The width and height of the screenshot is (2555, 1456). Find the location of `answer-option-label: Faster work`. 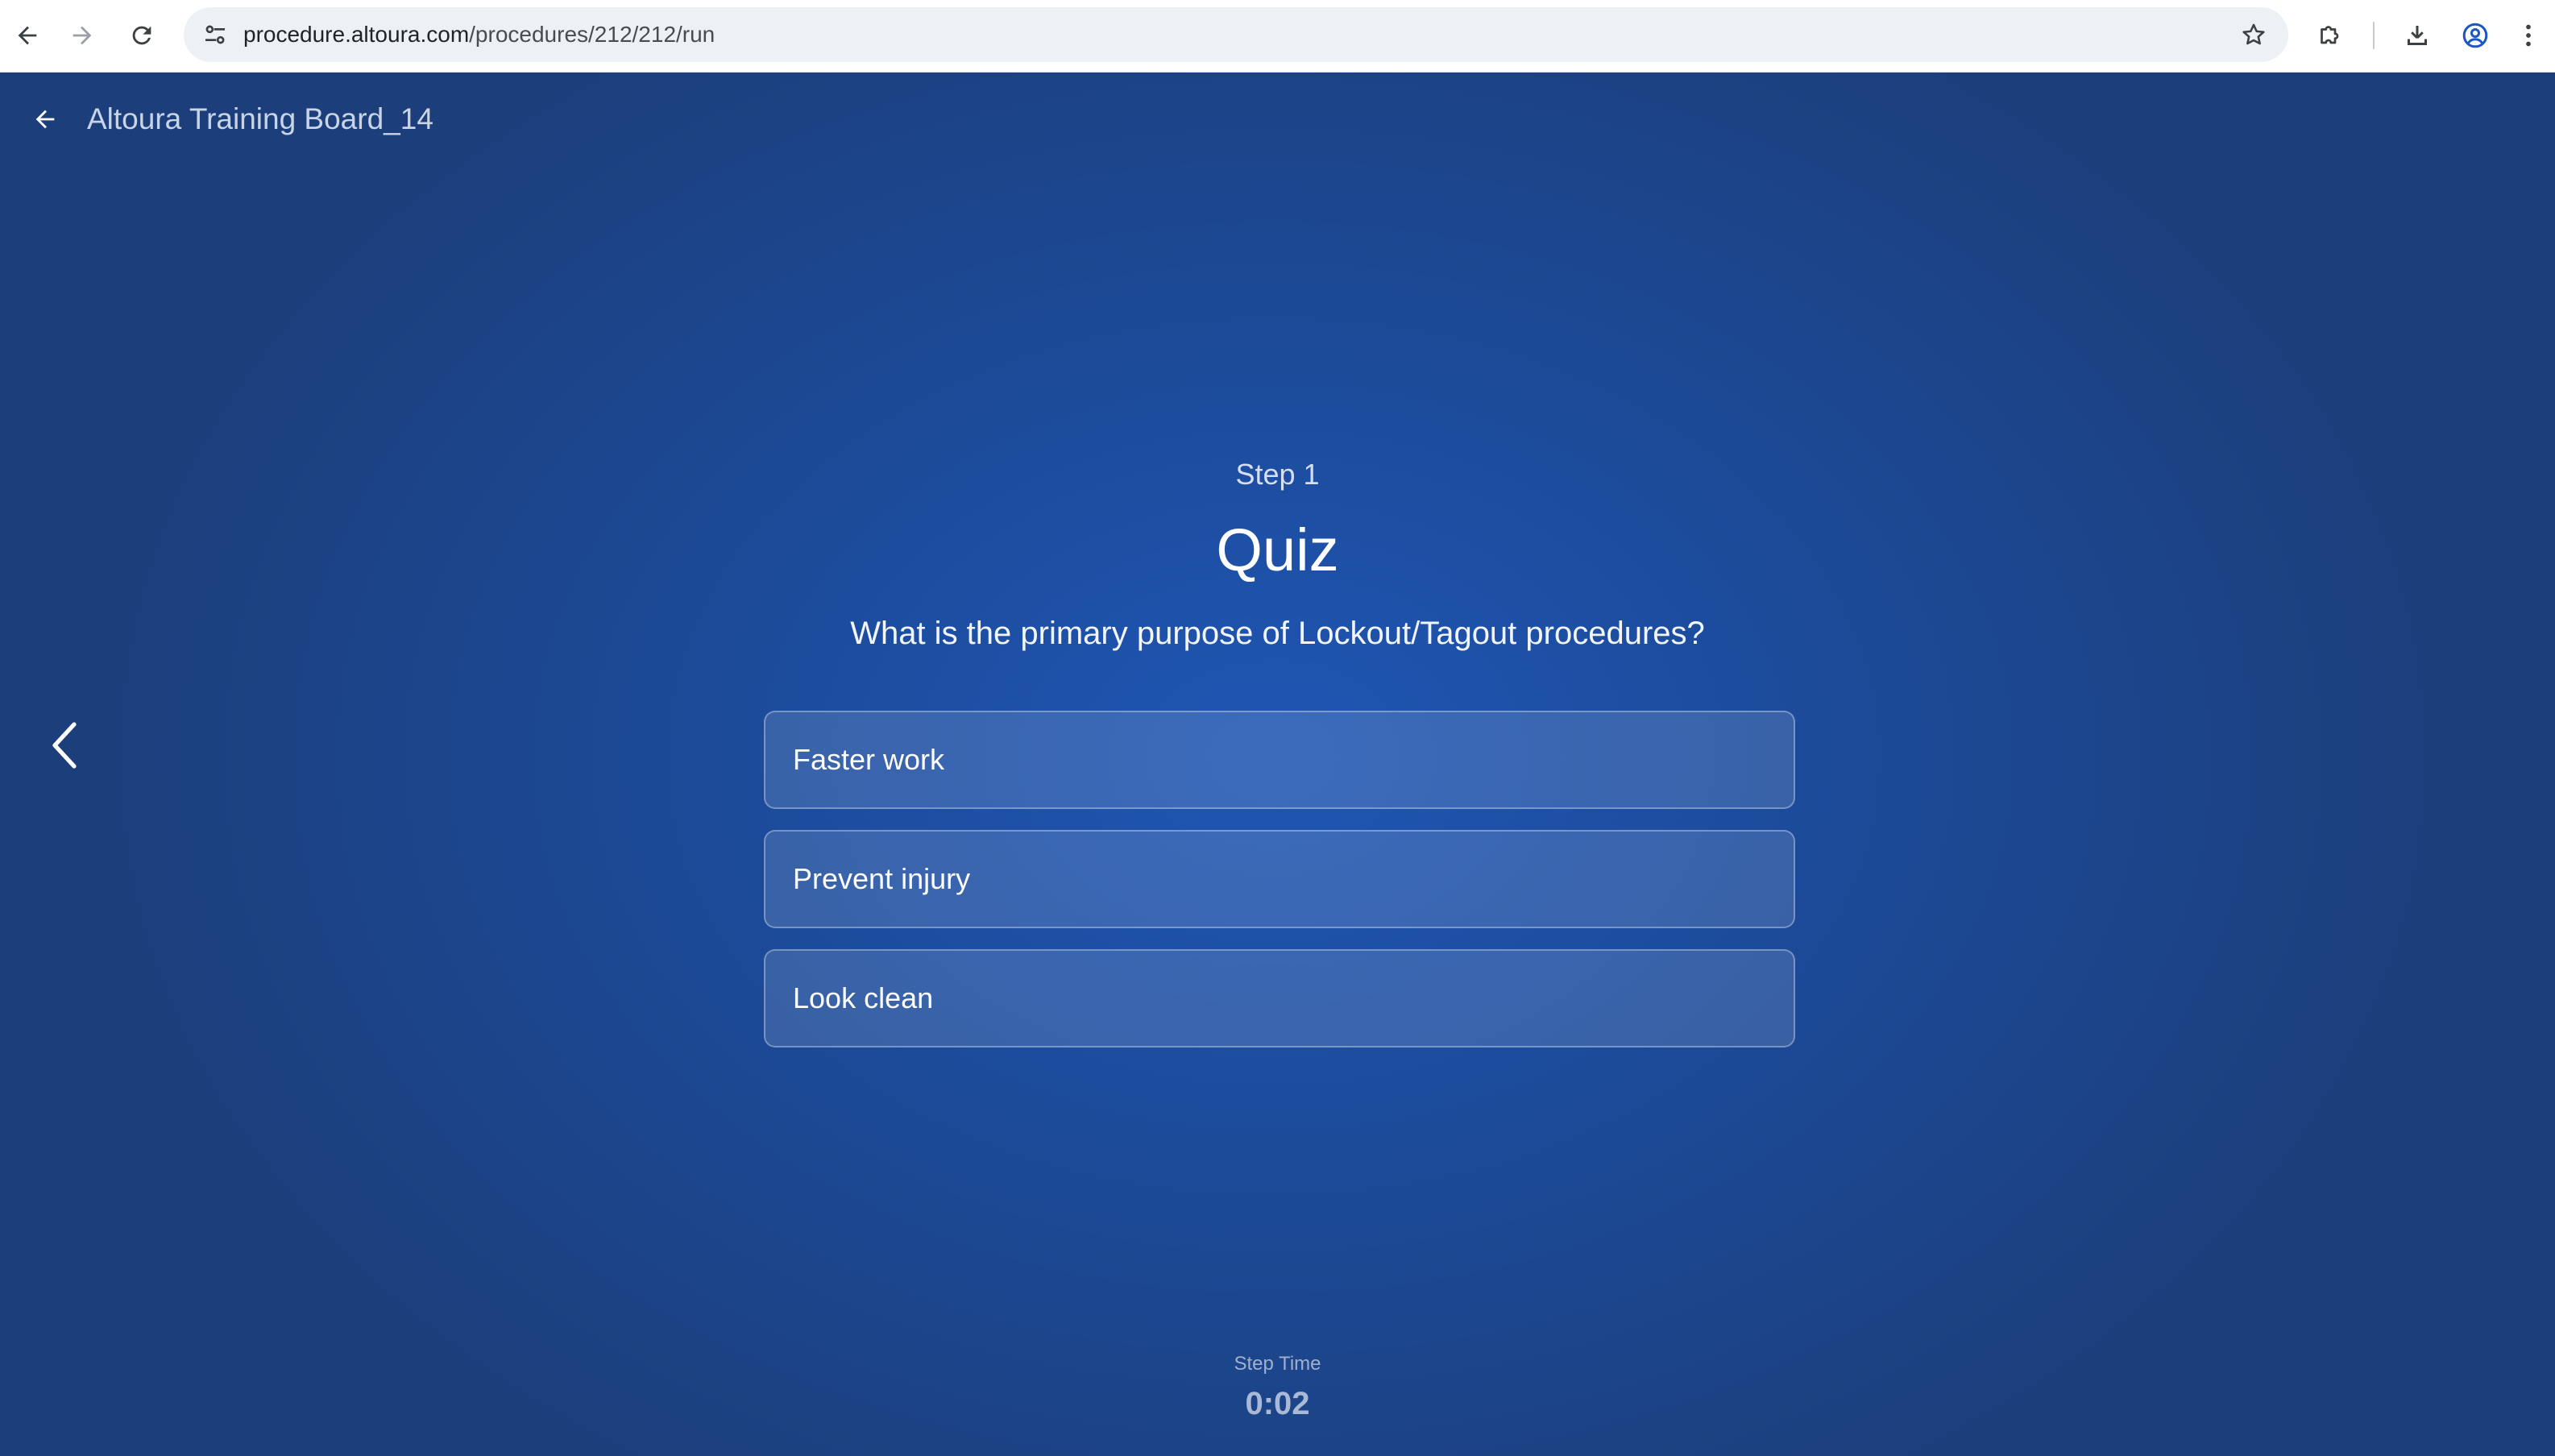

answer-option-label: Faster work is located at coordinates (869, 759).